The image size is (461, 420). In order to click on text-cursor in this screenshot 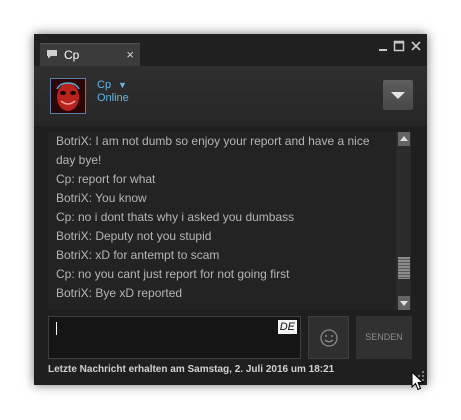, I will do `click(56, 328)`.